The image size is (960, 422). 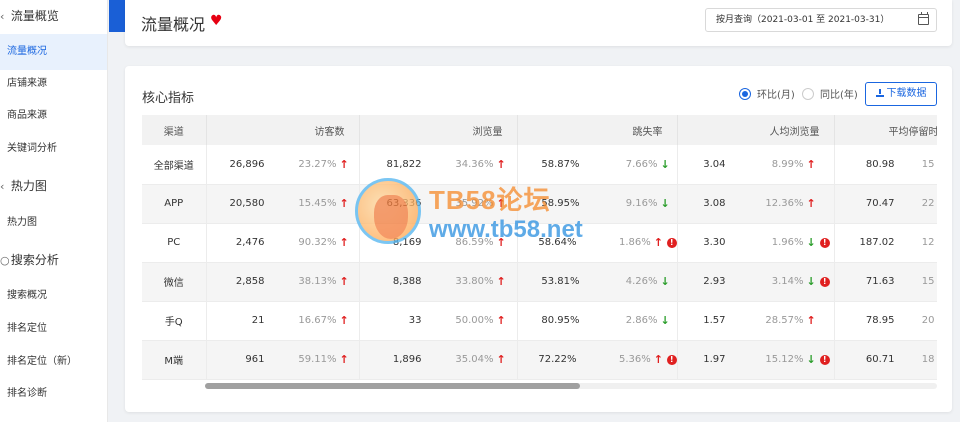 I want to click on metric-value: 1,896, so click(x=407, y=359).